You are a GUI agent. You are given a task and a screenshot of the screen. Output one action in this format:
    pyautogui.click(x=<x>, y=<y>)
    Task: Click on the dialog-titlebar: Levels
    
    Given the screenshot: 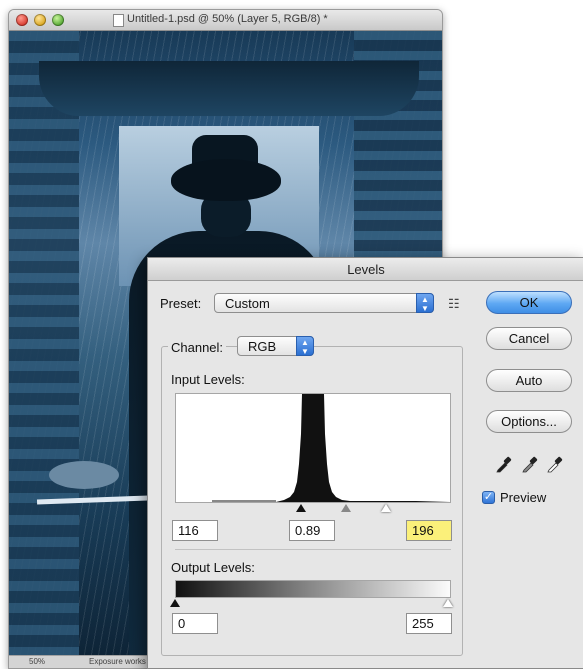 What is the action you would take?
    pyautogui.click(x=365, y=269)
    